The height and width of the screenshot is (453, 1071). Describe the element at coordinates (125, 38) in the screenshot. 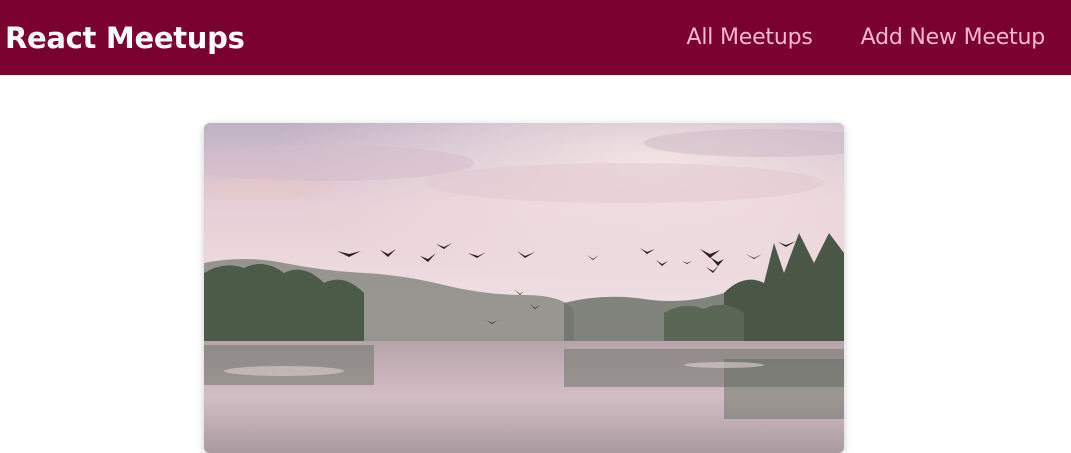

I see `app-logo: React Meetups` at that location.